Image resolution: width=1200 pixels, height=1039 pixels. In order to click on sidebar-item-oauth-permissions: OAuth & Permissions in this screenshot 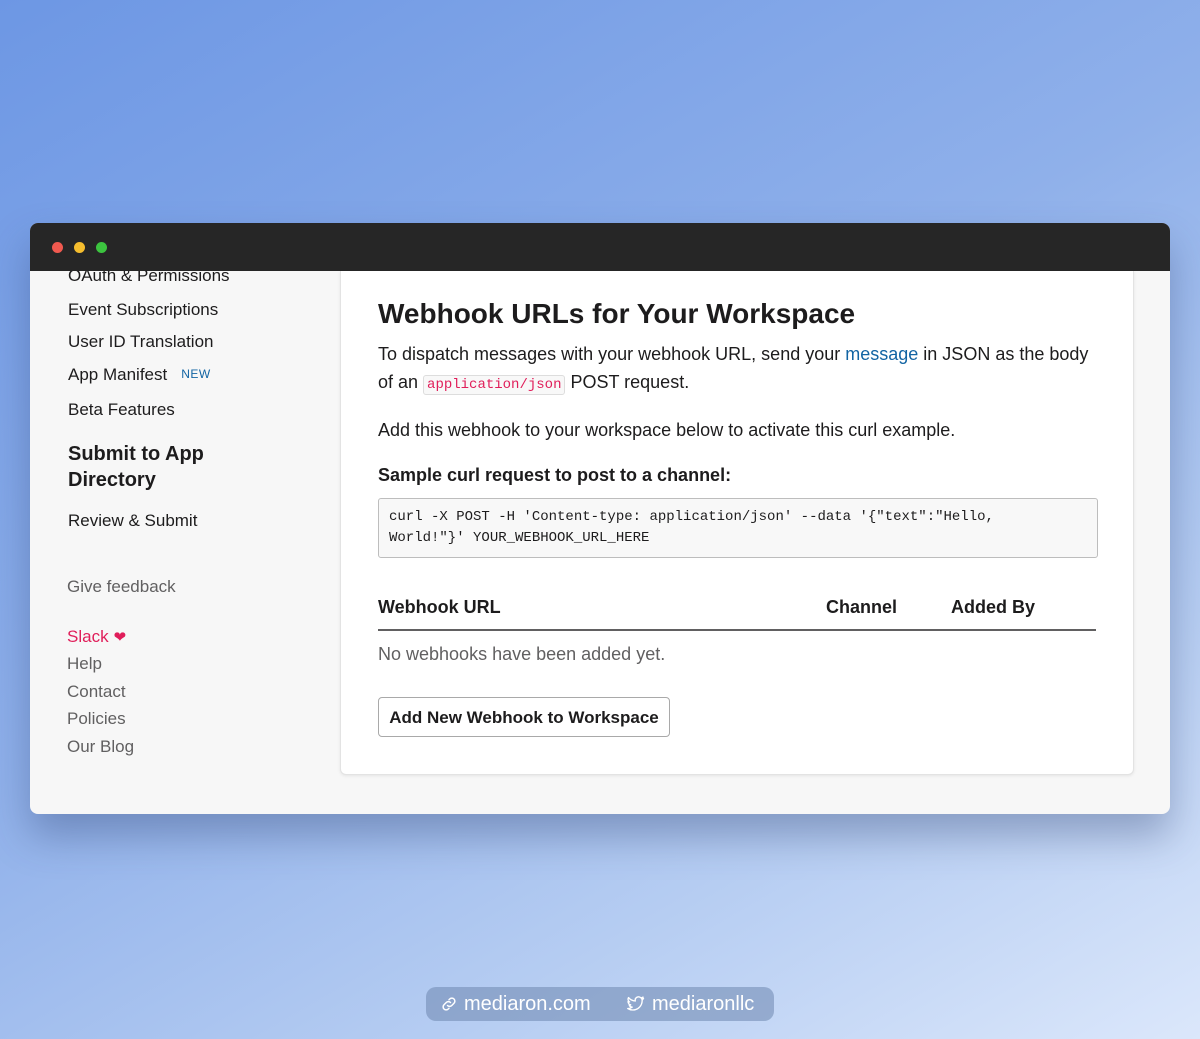, I will do `click(149, 278)`.